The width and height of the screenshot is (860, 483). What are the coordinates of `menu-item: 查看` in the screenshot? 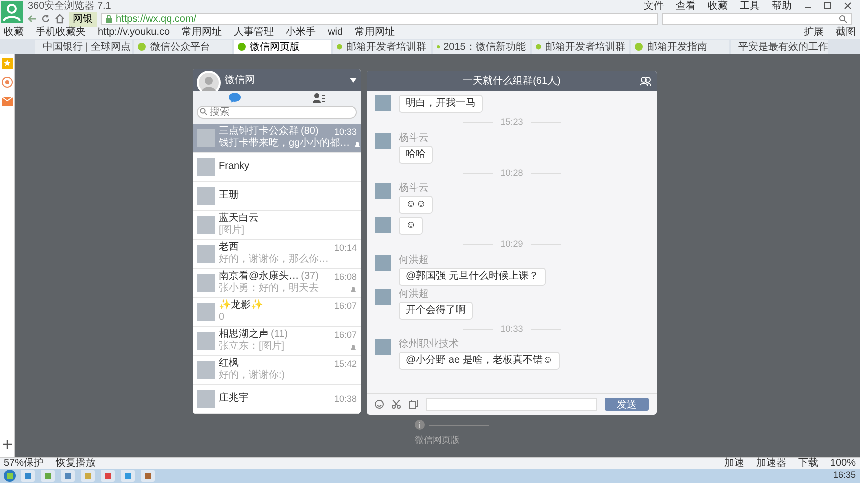 It's located at (686, 7).